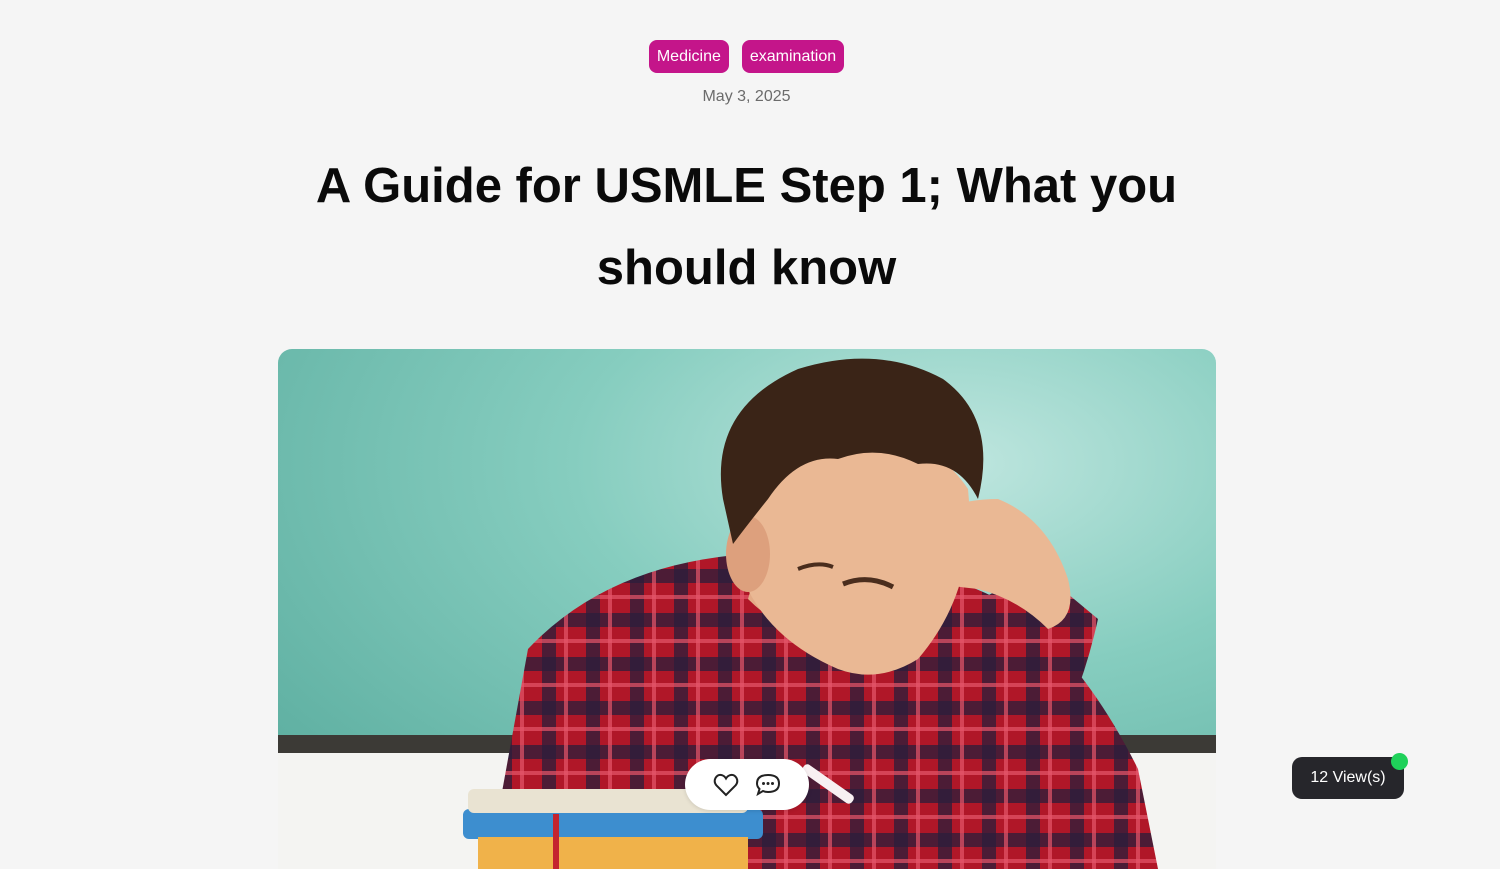  What do you see at coordinates (1399, 761) in the screenshot?
I see `online-indicator-dot` at bounding box center [1399, 761].